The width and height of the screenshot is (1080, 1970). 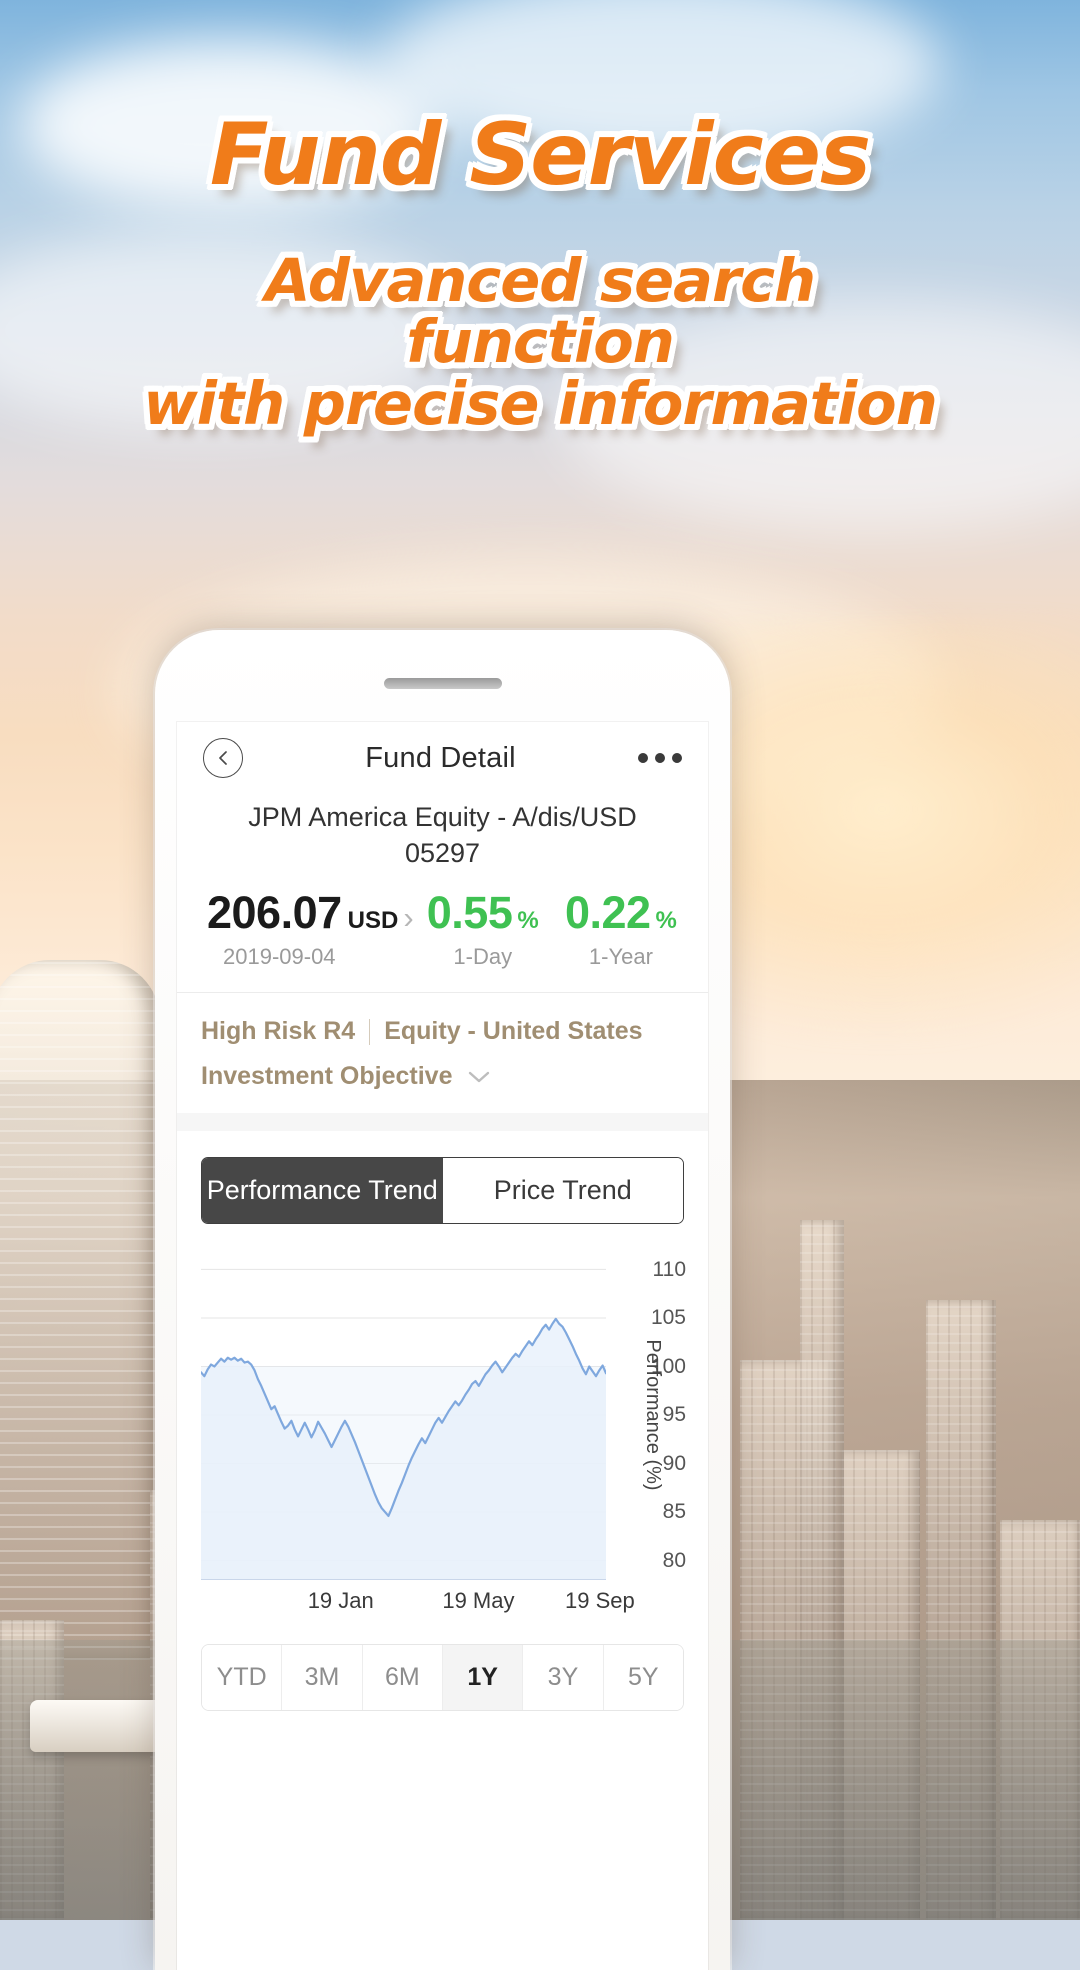 What do you see at coordinates (322, 1678) in the screenshot?
I see `range-3m: 3M` at bounding box center [322, 1678].